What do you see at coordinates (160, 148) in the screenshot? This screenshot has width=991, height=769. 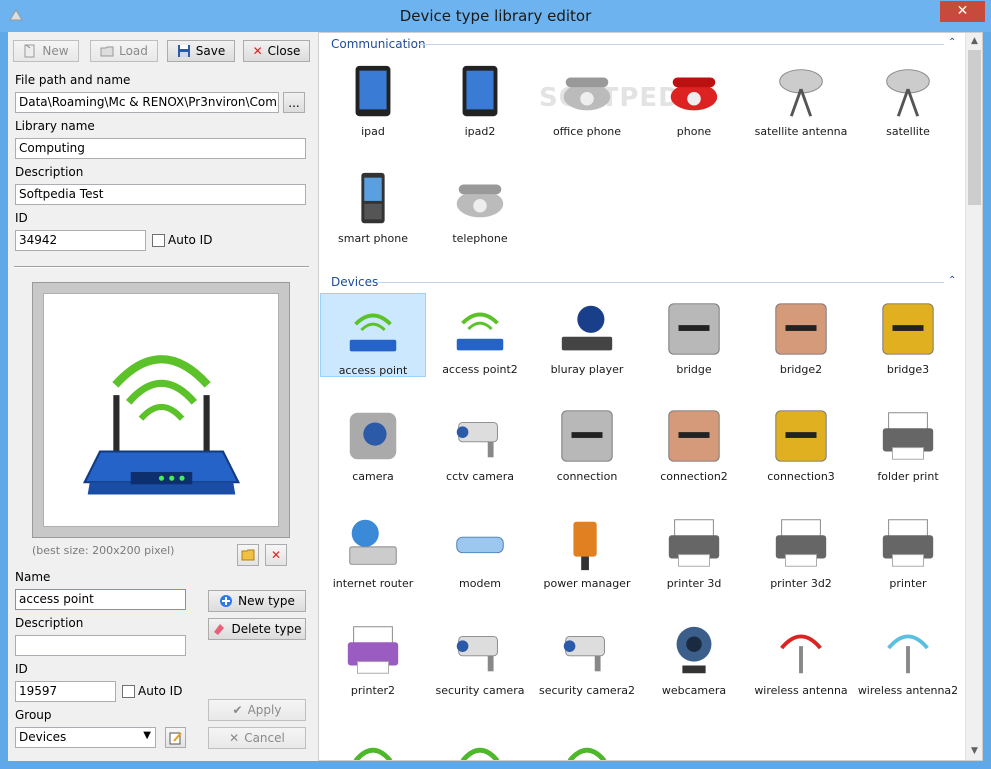 I see `library-name-field: Computing` at bounding box center [160, 148].